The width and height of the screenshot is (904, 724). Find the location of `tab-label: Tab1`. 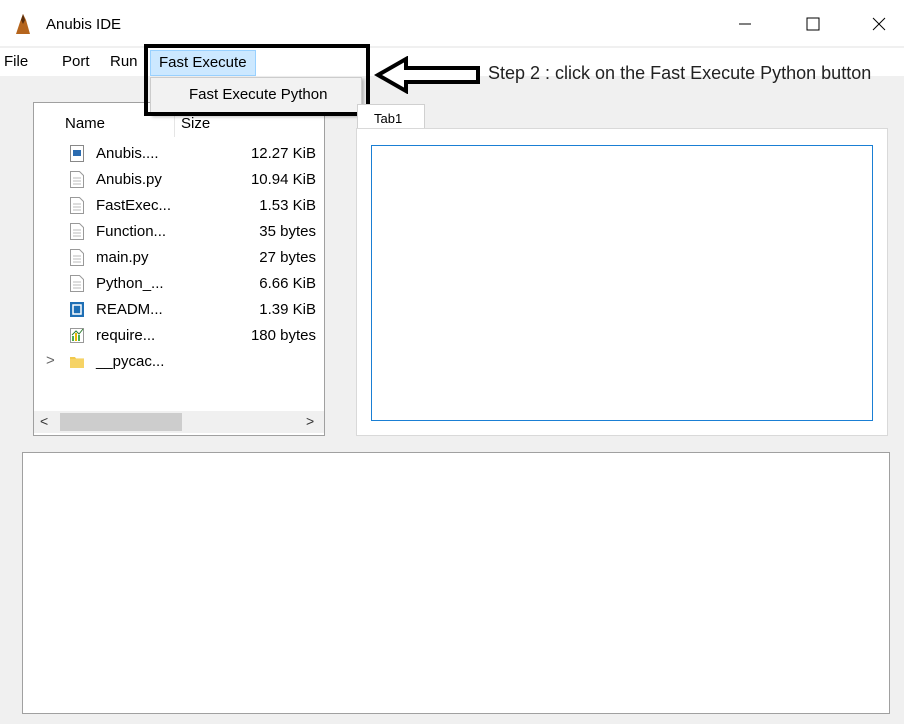

tab-label: Tab1 is located at coordinates (388, 118).